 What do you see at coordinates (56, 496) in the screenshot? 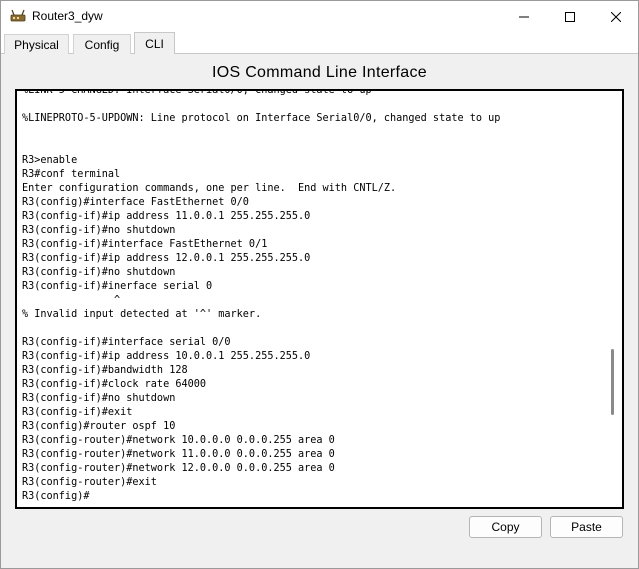
I see `console-line: R3(config)#` at bounding box center [56, 496].